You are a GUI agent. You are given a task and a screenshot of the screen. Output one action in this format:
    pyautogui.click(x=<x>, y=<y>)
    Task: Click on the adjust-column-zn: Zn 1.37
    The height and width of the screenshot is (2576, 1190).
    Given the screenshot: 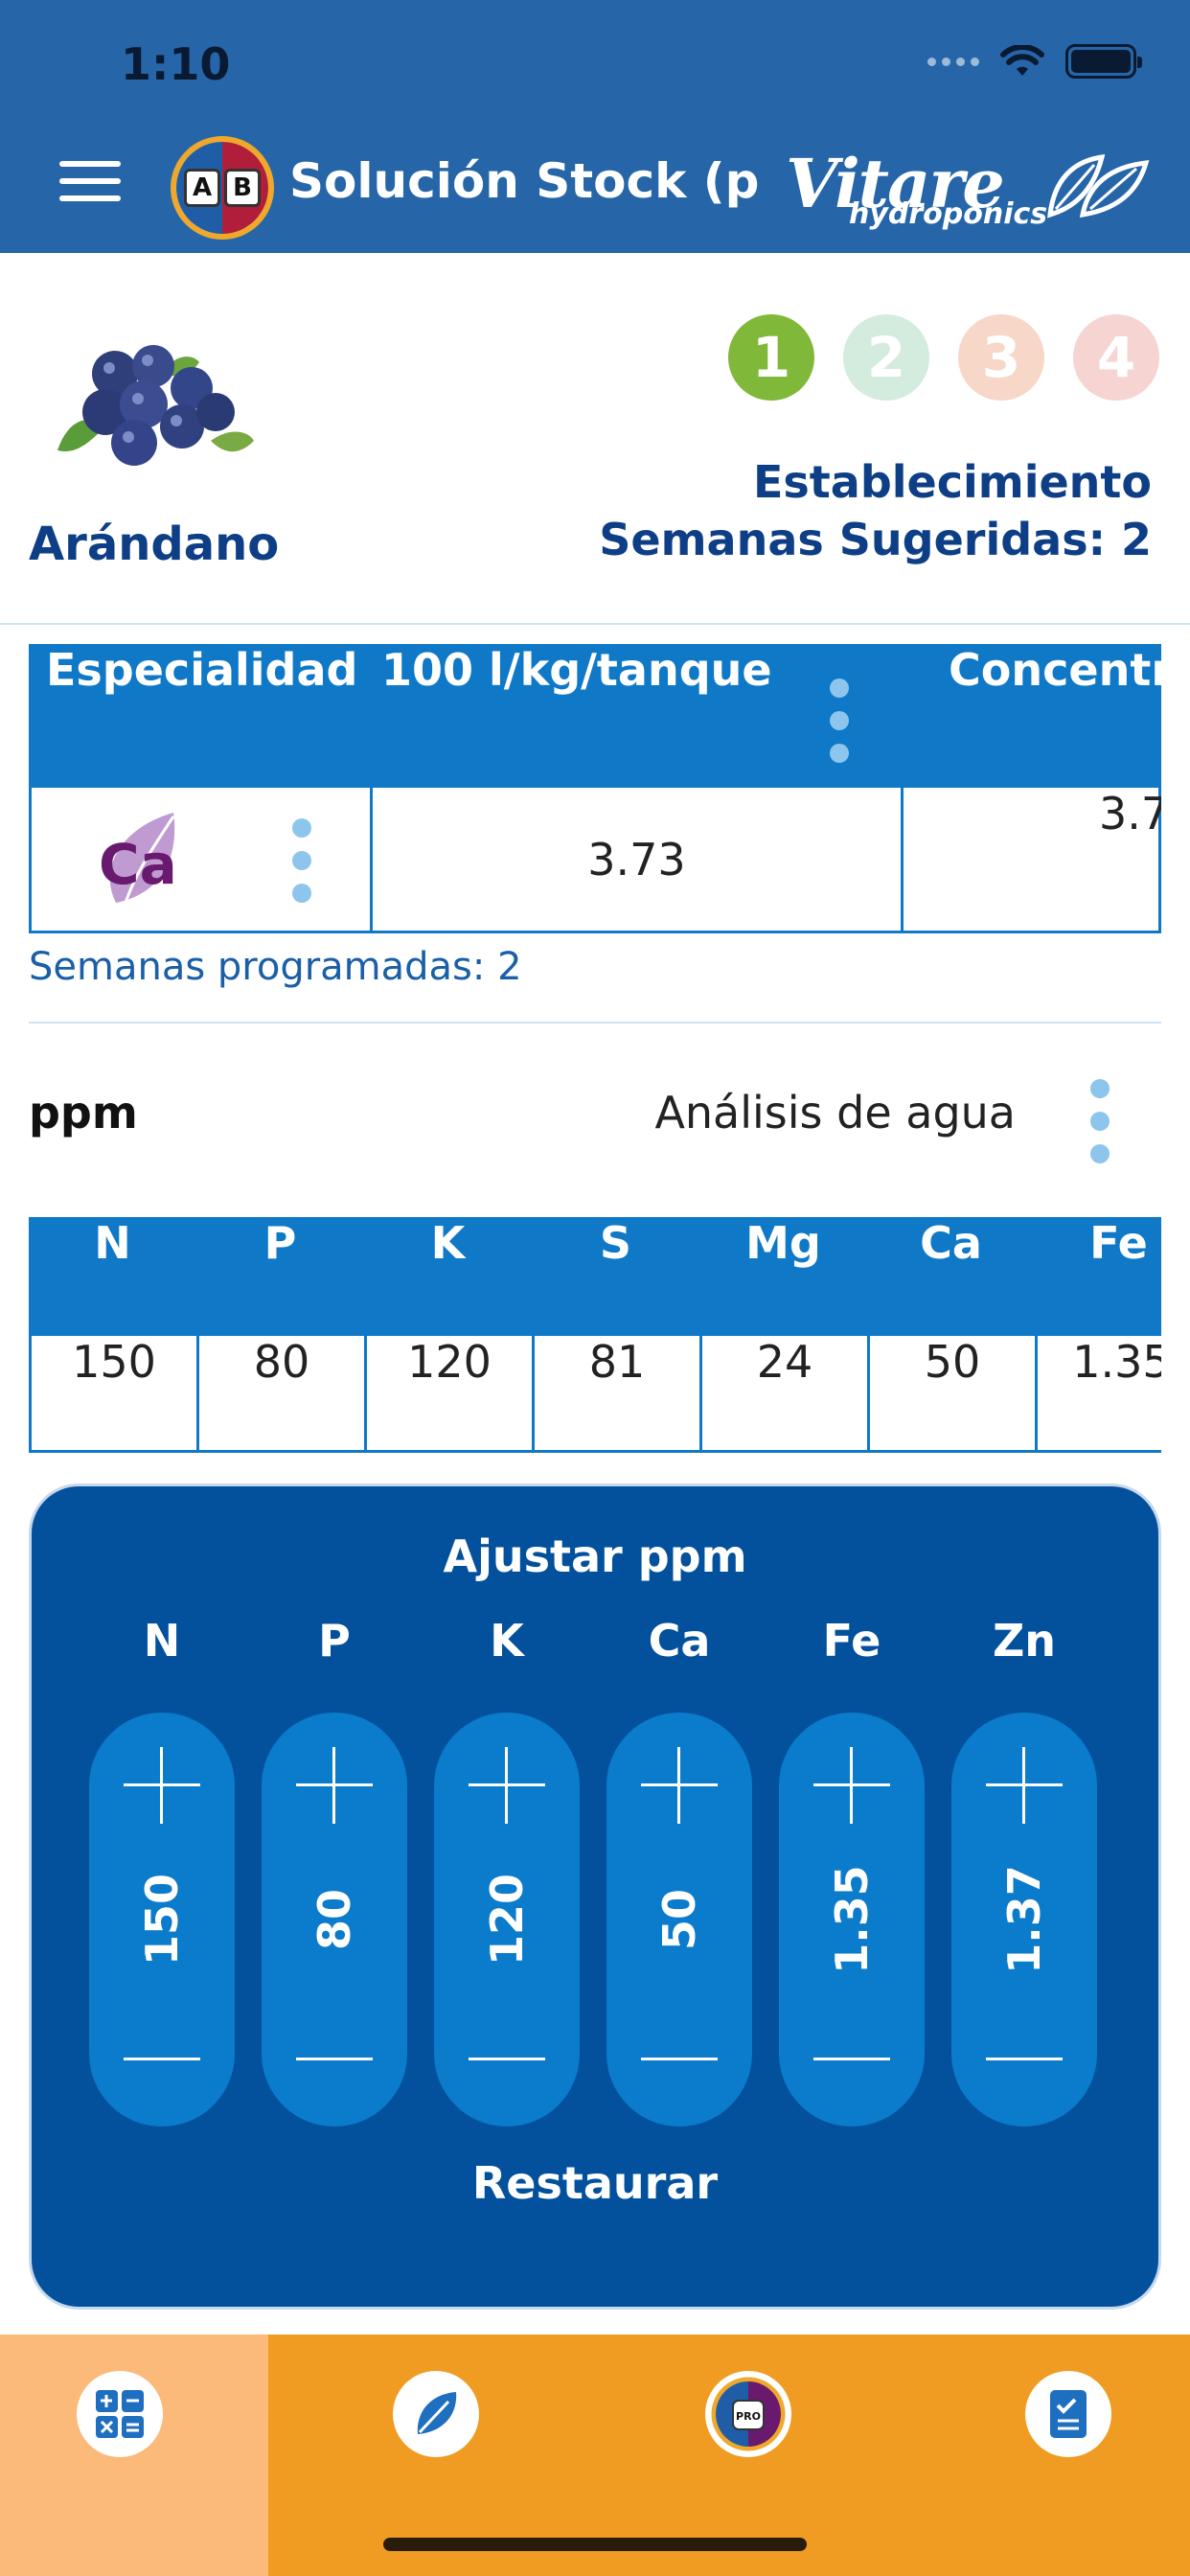 What is the action you would take?
    pyautogui.click(x=1024, y=1871)
    